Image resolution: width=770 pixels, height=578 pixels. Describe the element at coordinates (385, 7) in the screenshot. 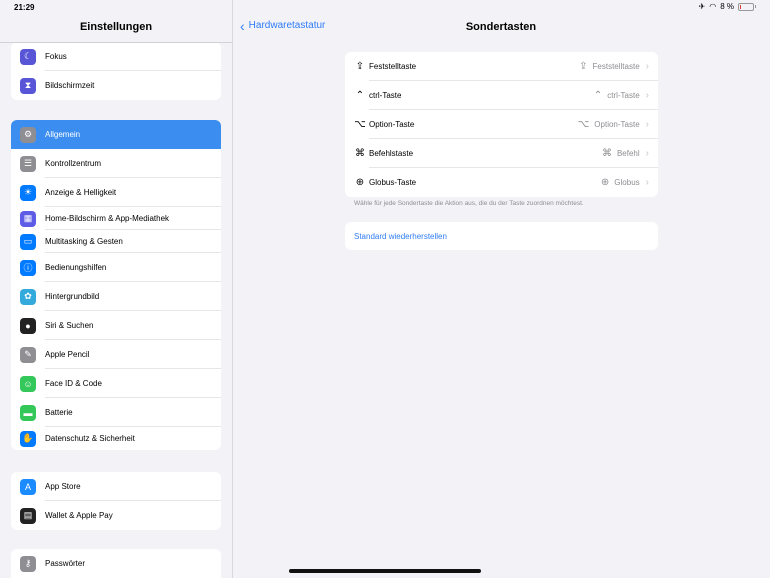

I see `status-bar: 21:29 ✈ ◠ 8 %` at that location.